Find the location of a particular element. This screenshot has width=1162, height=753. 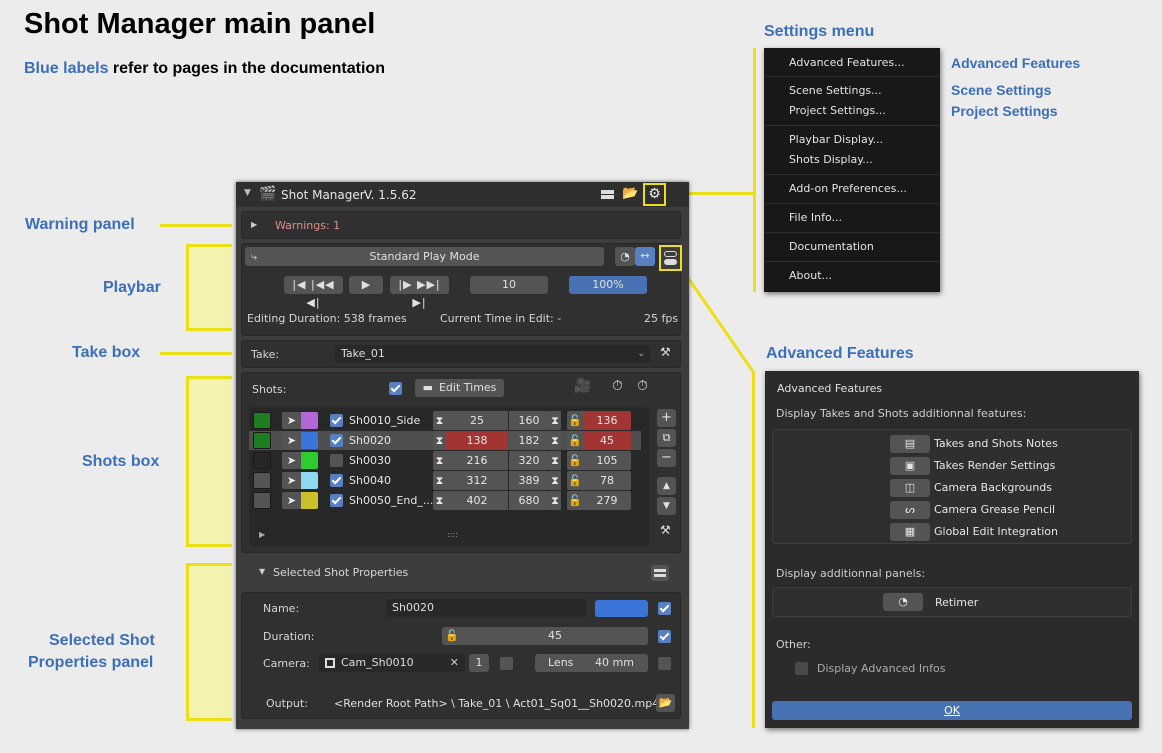

props-layout-icon is located at coordinates (660, 573).